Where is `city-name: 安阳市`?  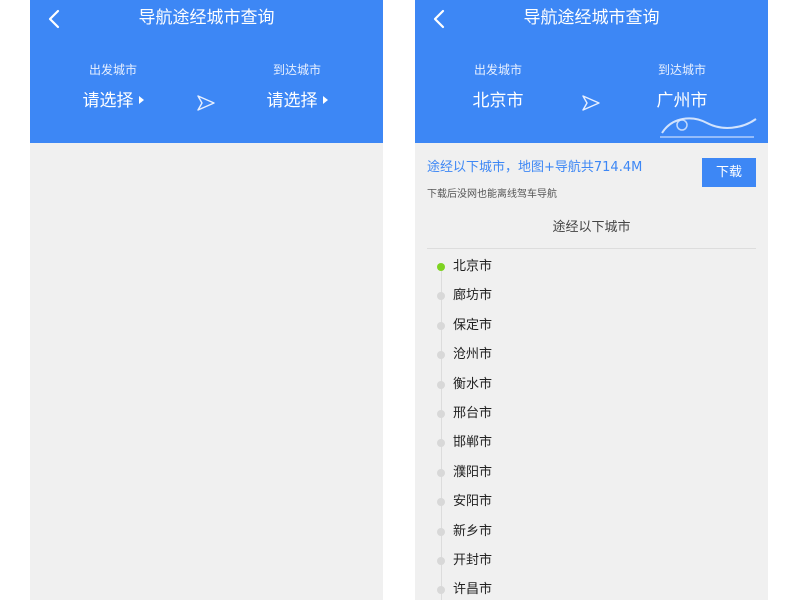 city-name: 安阳市 is located at coordinates (473, 502).